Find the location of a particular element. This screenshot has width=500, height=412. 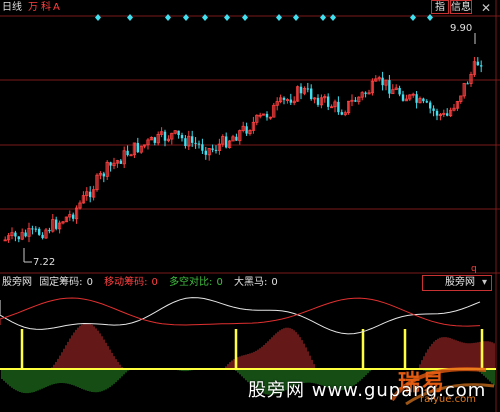

fixed-chip-line is located at coordinates (240, 316).